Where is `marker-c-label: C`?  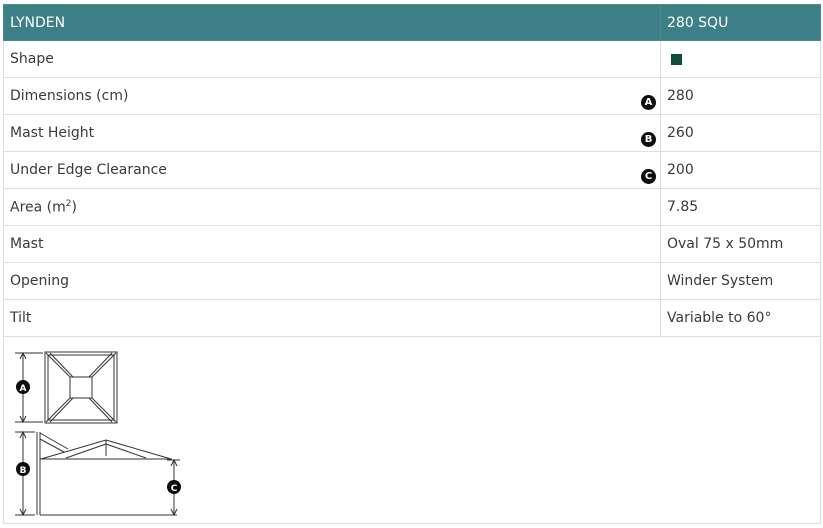 marker-c-label: C is located at coordinates (174, 489).